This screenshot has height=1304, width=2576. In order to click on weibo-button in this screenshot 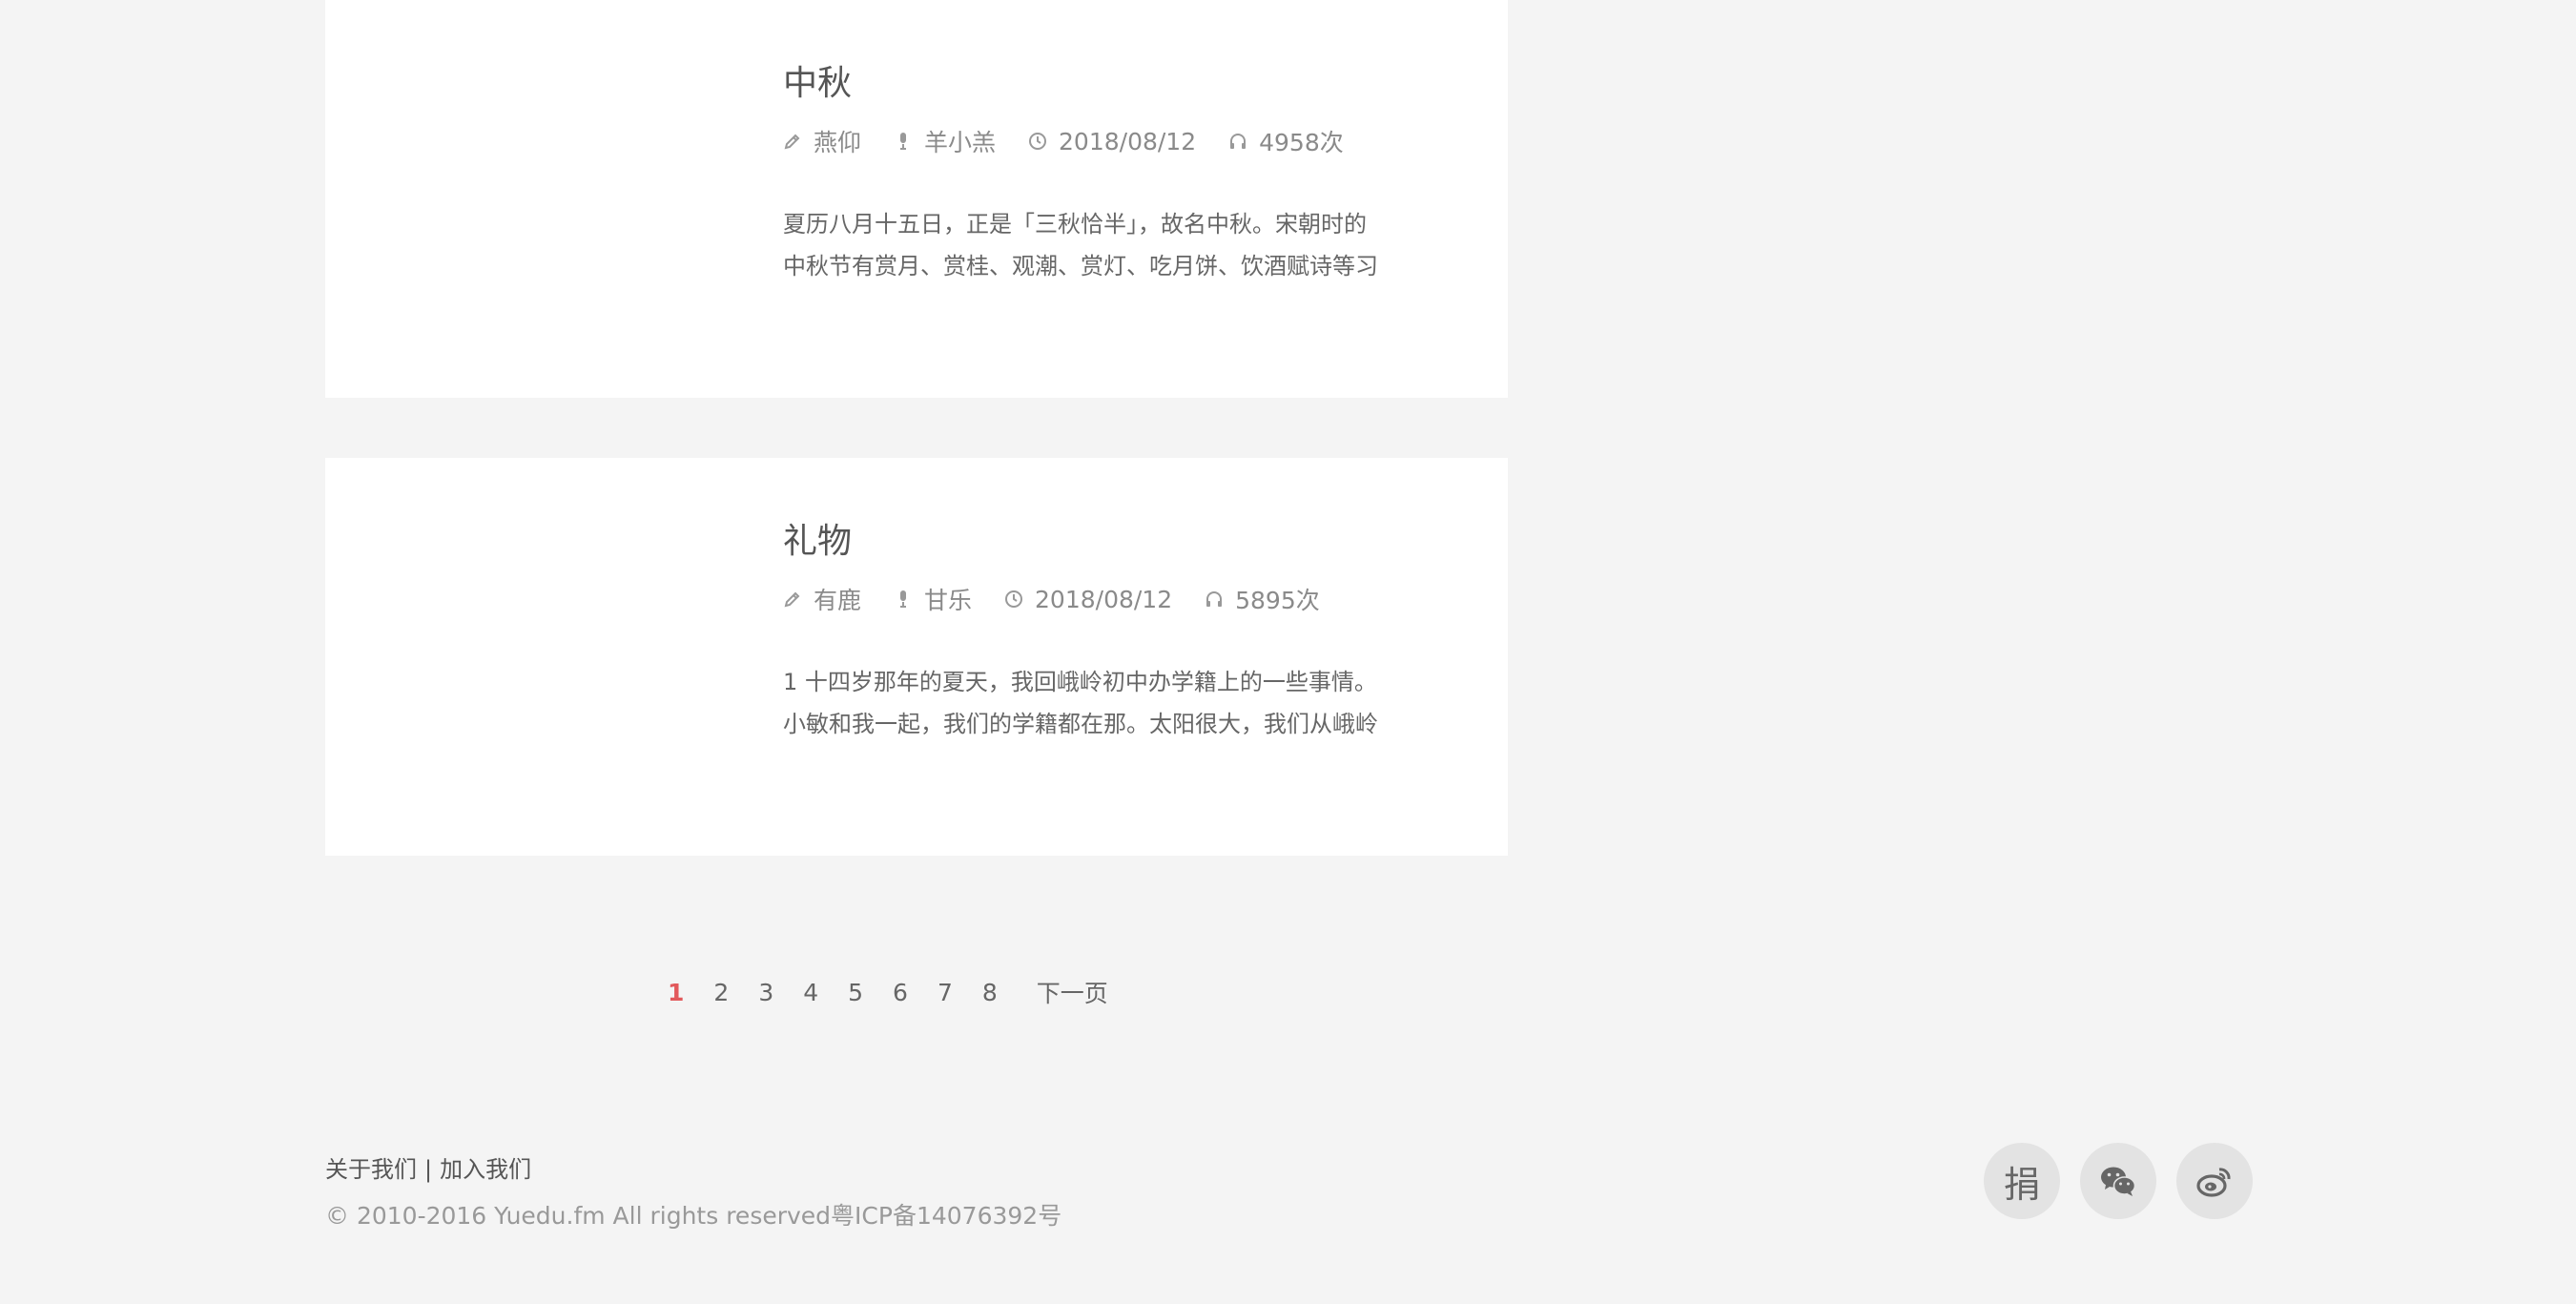, I will do `click(2214, 1181)`.